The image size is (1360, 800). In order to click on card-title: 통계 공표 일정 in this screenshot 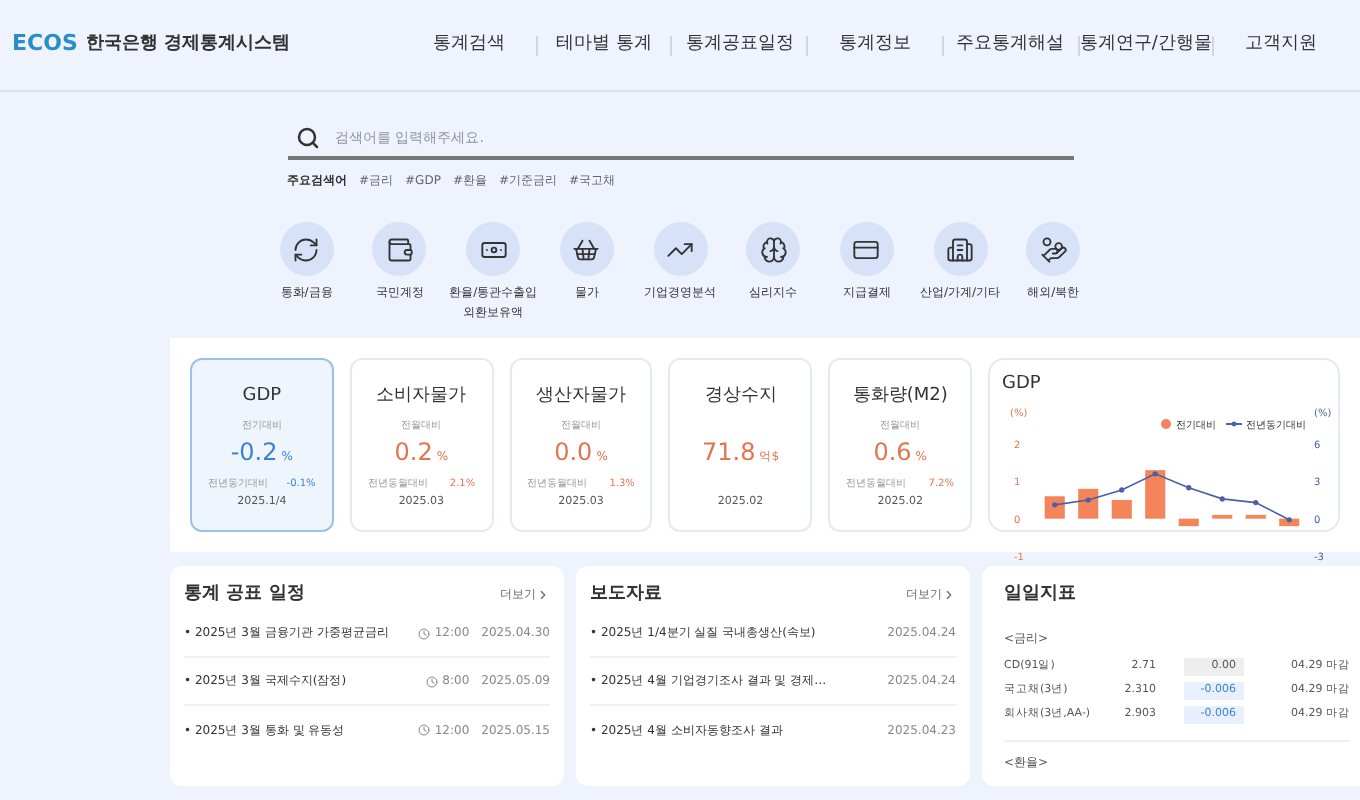, I will do `click(244, 595)`.